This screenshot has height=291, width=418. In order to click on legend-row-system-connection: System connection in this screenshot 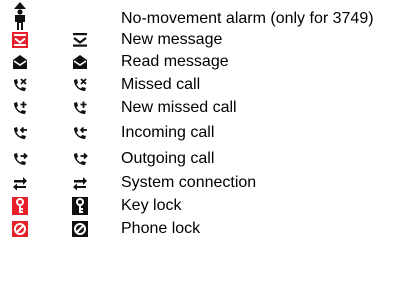, I will do `click(209, 183)`.